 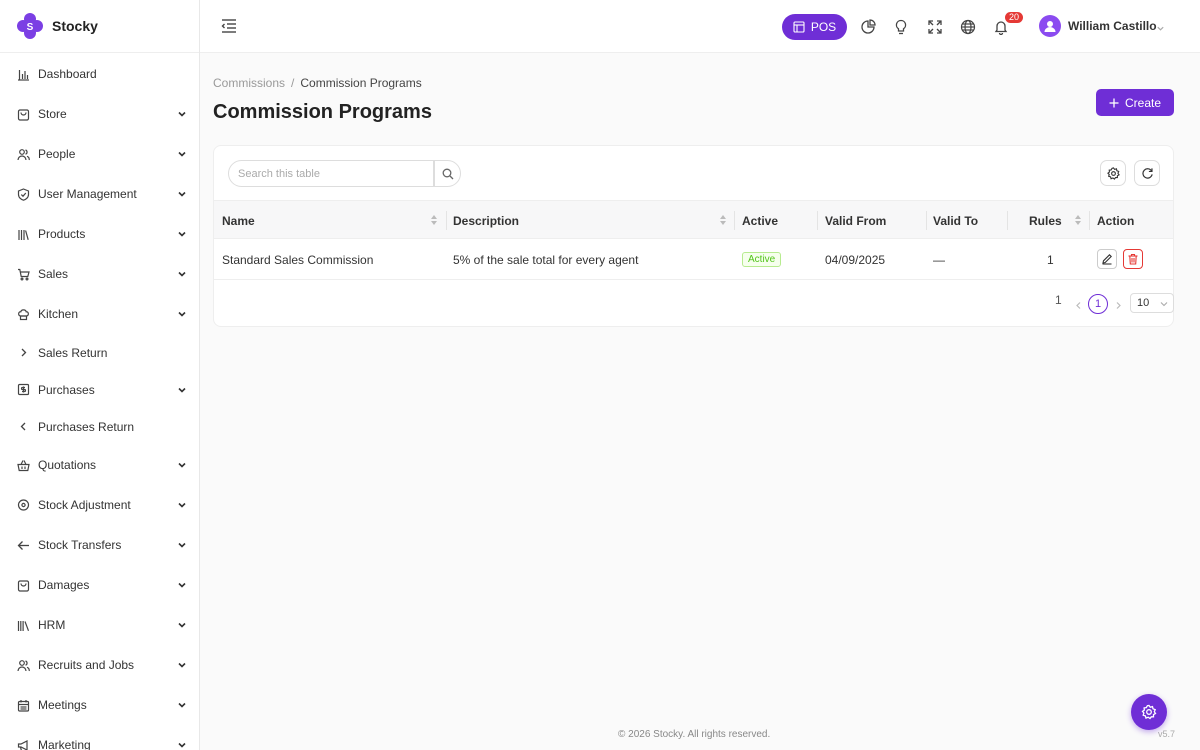 What do you see at coordinates (867, 26) in the screenshot?
I see `pie-chart-icon` at bounding box center [867, 26].